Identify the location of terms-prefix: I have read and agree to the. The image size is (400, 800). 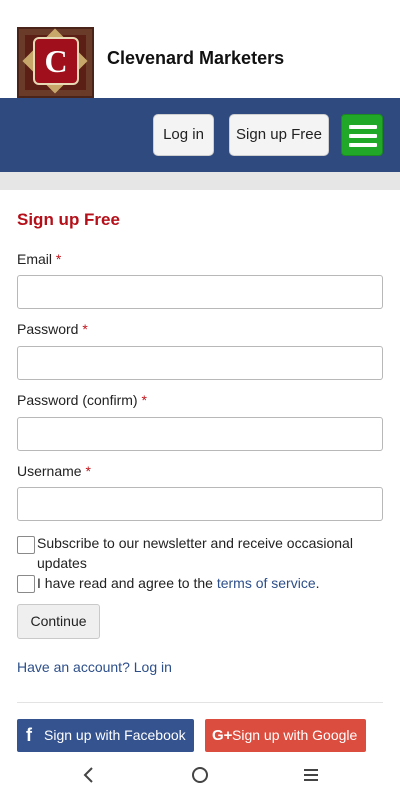
(127, 583).